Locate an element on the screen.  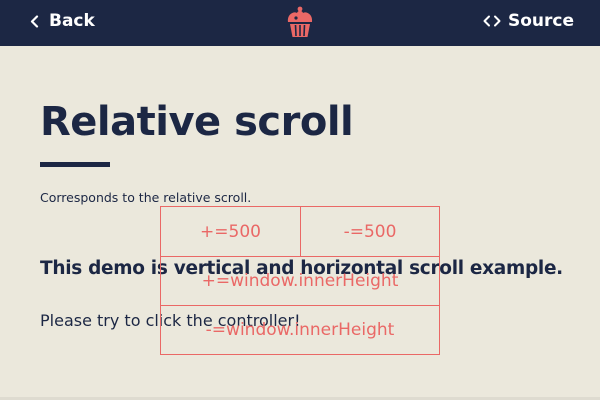
scroll-plus-500-button: +=500 is located at coordinates (230, 231).